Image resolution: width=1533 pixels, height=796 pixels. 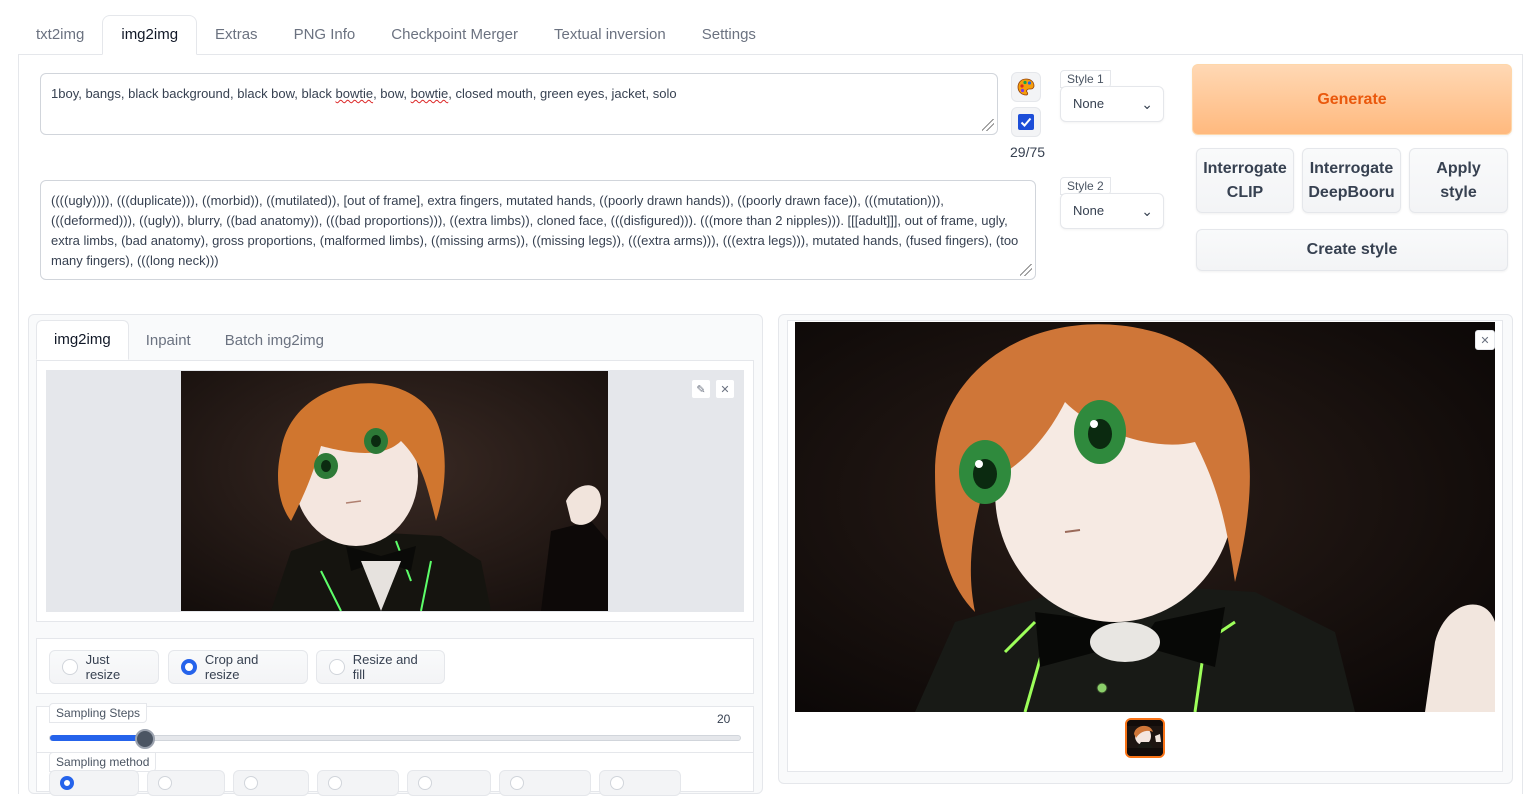 I want to click on edit-icon: ✎, so click(x=701, y=389).